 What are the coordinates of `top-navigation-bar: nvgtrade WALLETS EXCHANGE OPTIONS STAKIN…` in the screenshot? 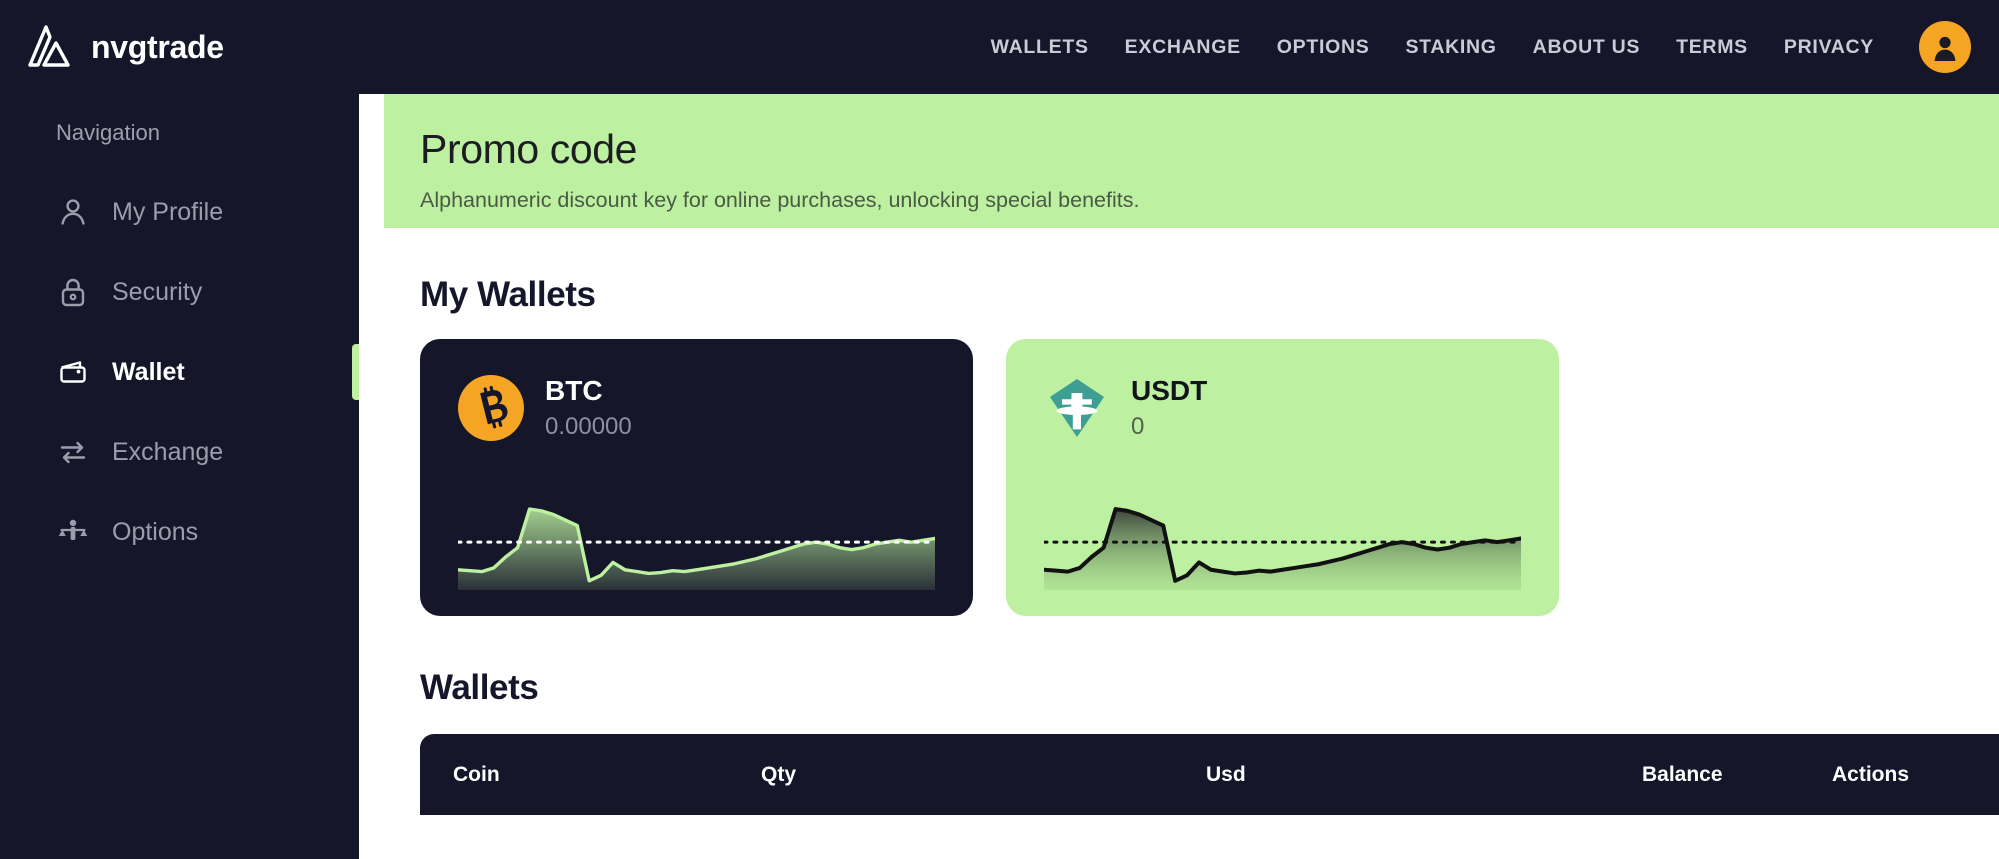 It's located at (999, 47).